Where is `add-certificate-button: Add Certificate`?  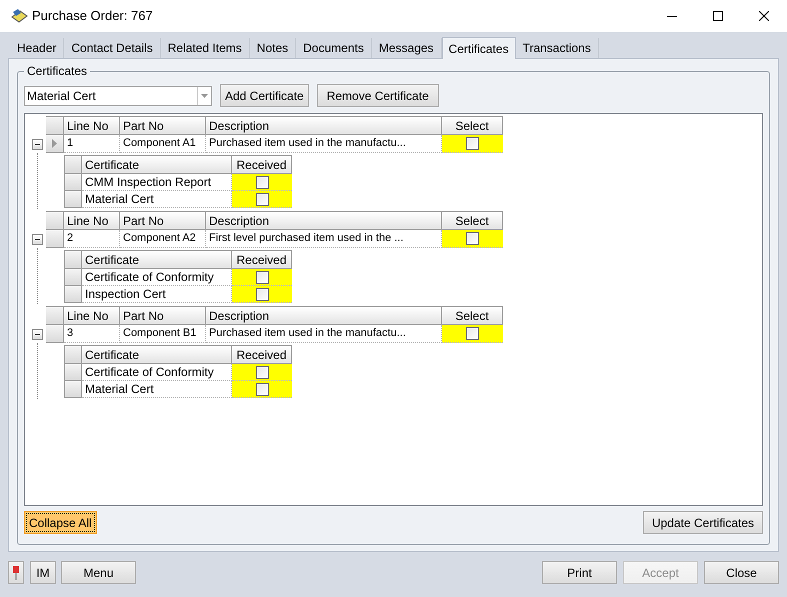
add-certificate-button: Add Certificate is located at coordinates (264, 95).